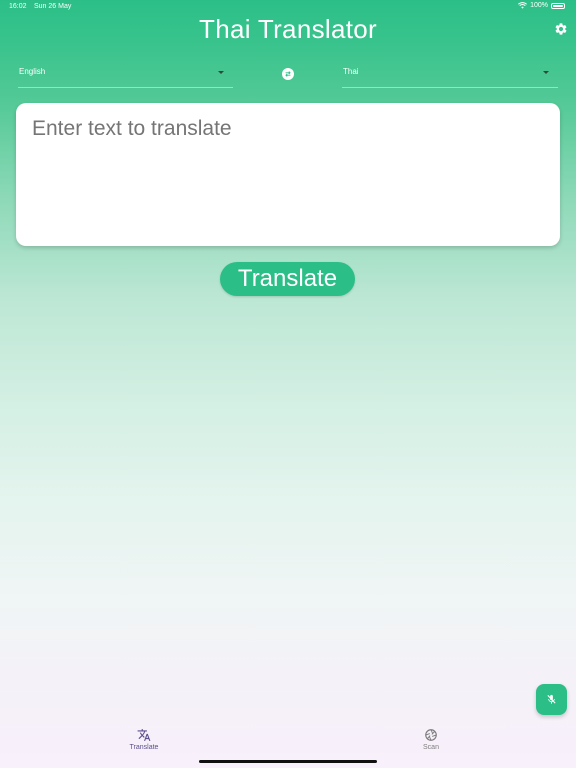 Image resolution: width=576 pixels, height=768 pixels. Describe the element at coordinates (144, 735) in the screenshot. I see `translate-icon` at that location.